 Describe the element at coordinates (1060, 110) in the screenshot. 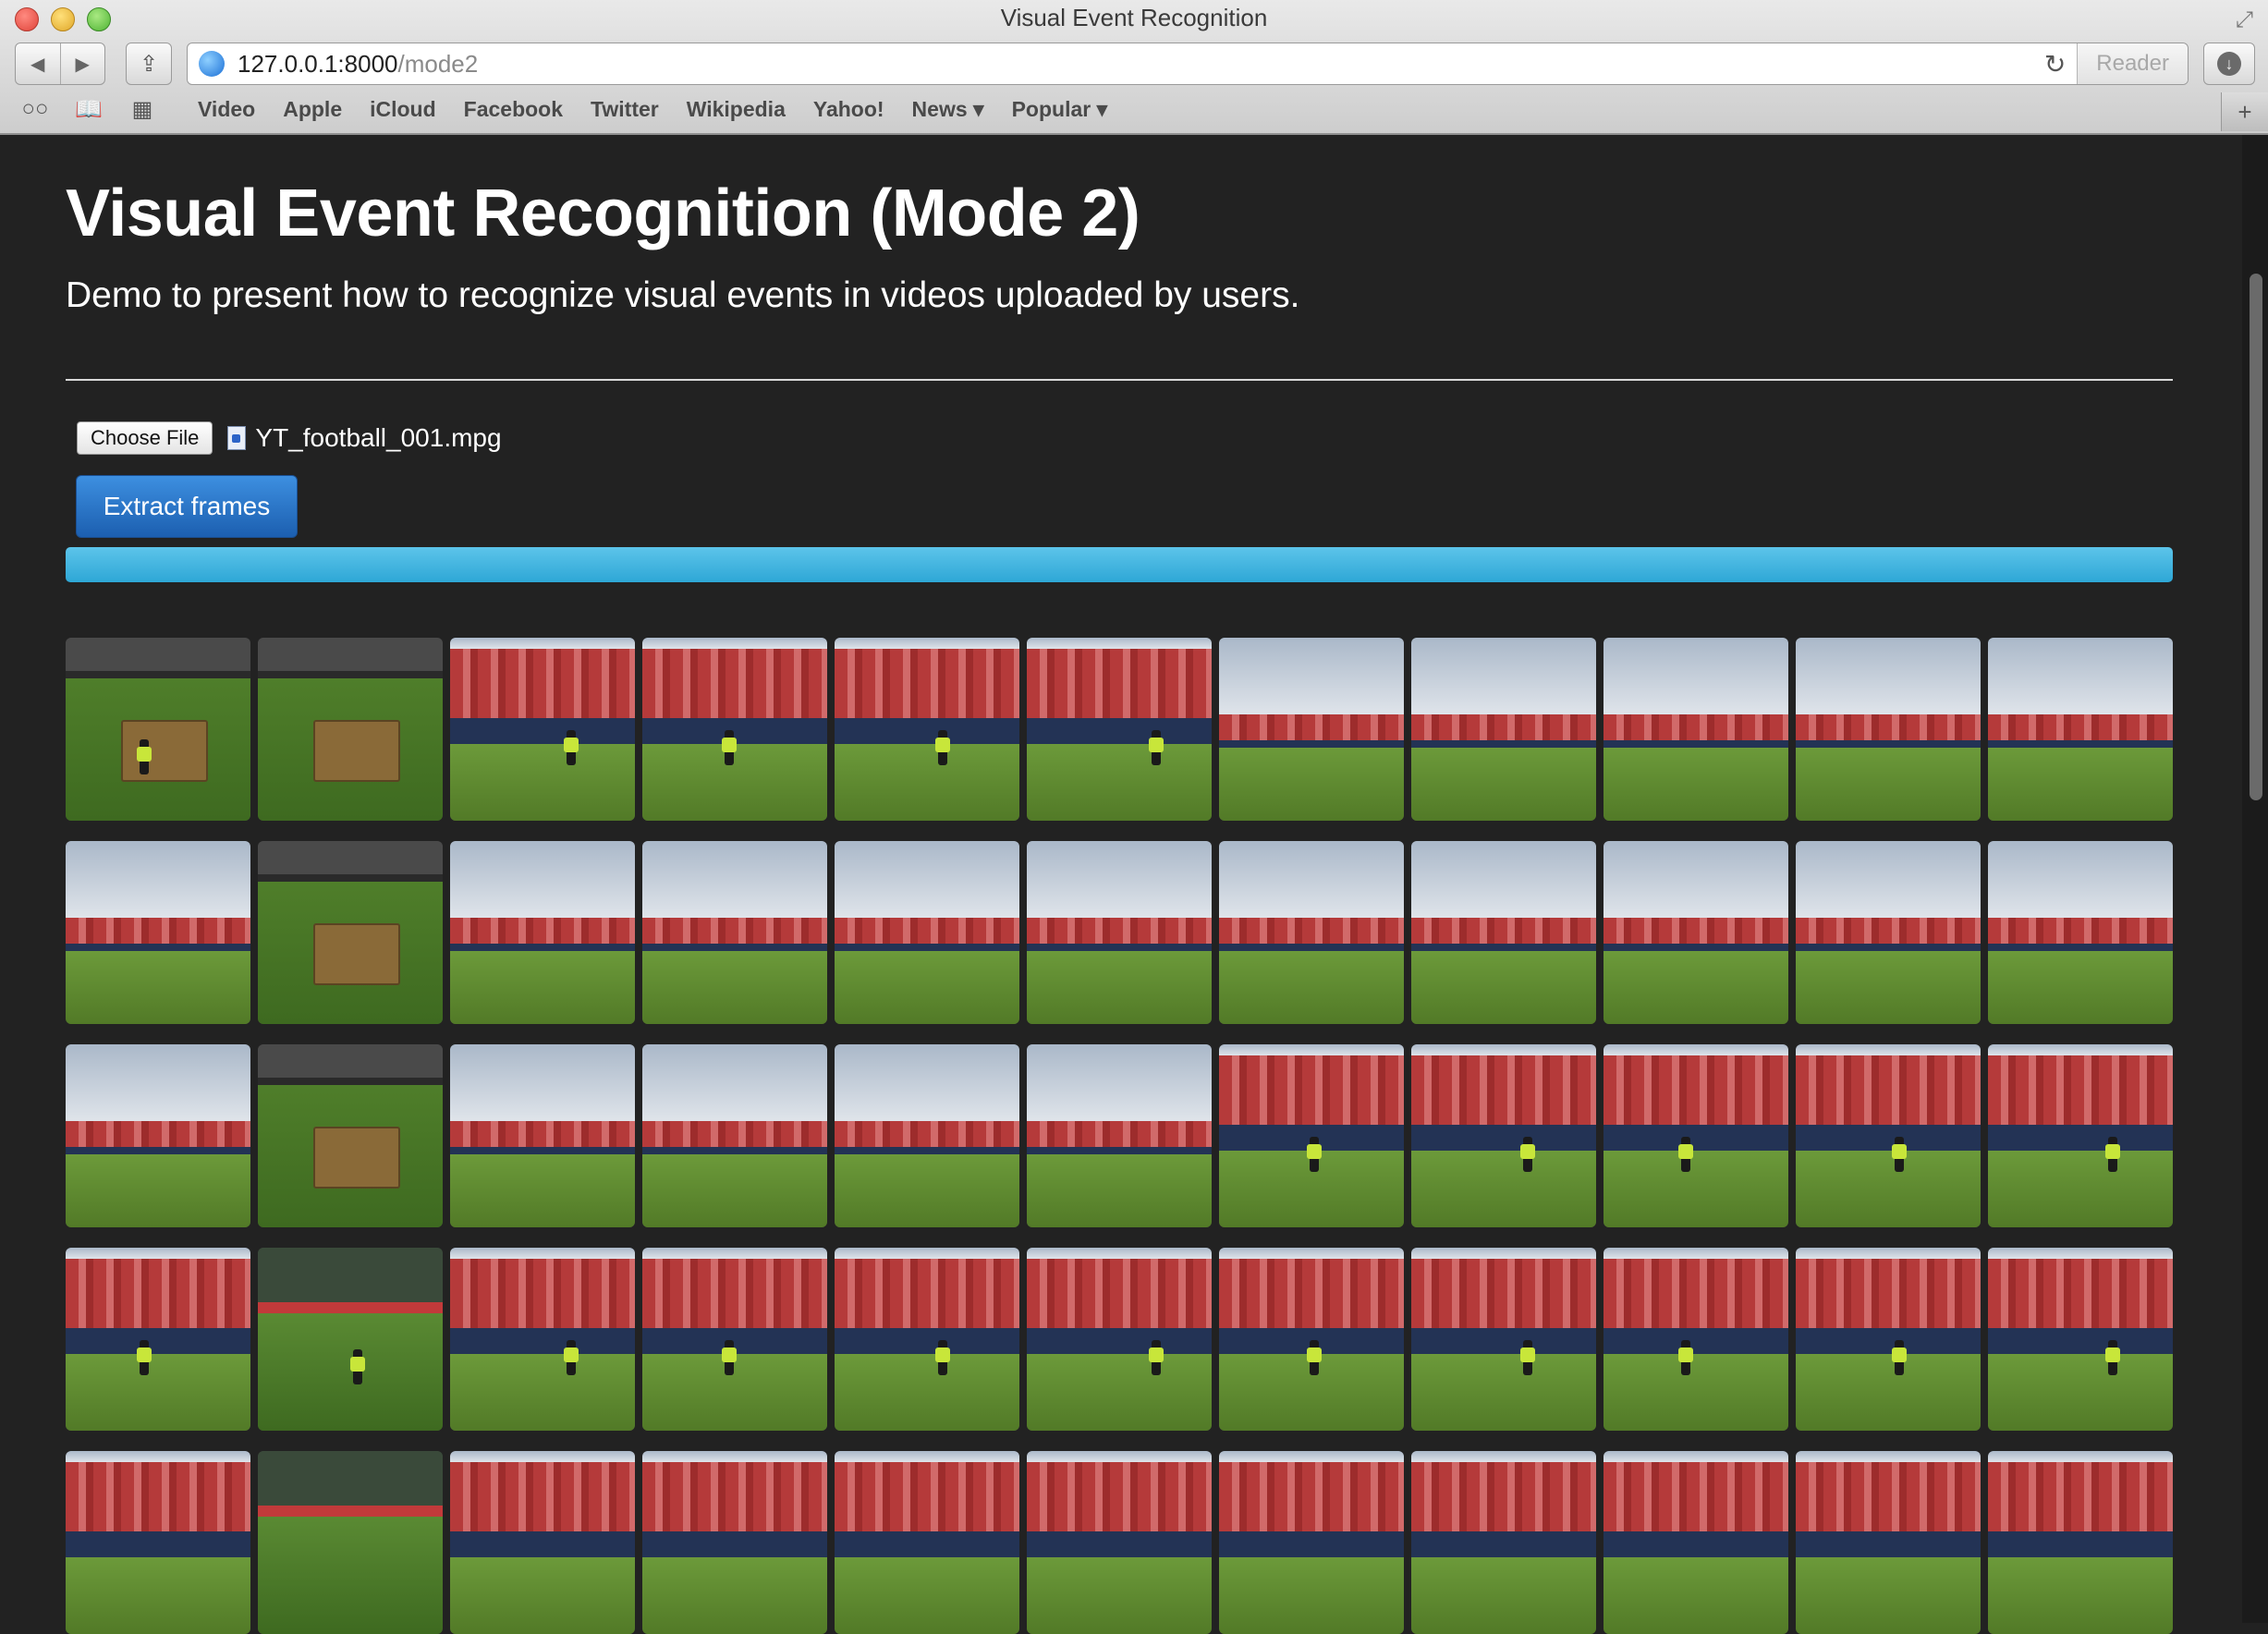

I see `bookmark-popular-menu: Popular ▾` at that location.